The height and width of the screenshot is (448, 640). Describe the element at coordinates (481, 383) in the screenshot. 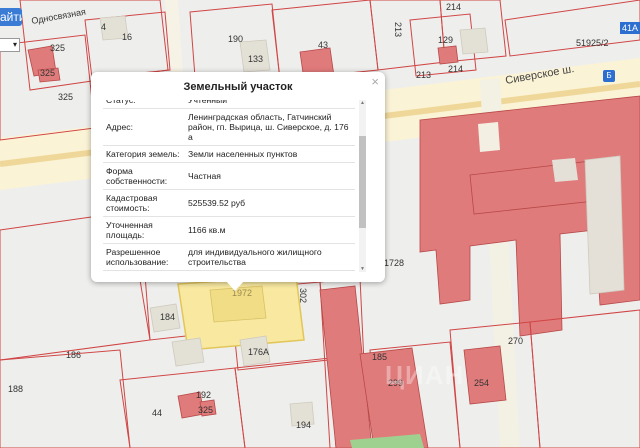

I see `plot-label: 254` at that location.